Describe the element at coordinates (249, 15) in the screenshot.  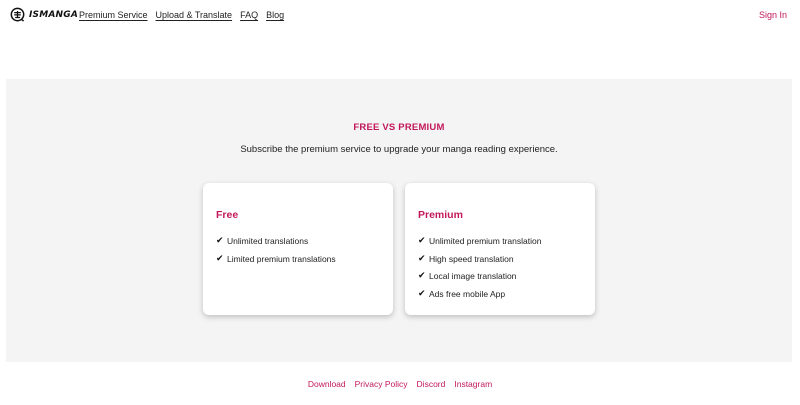
I see `nav-link-faq: FAQ` at that location.